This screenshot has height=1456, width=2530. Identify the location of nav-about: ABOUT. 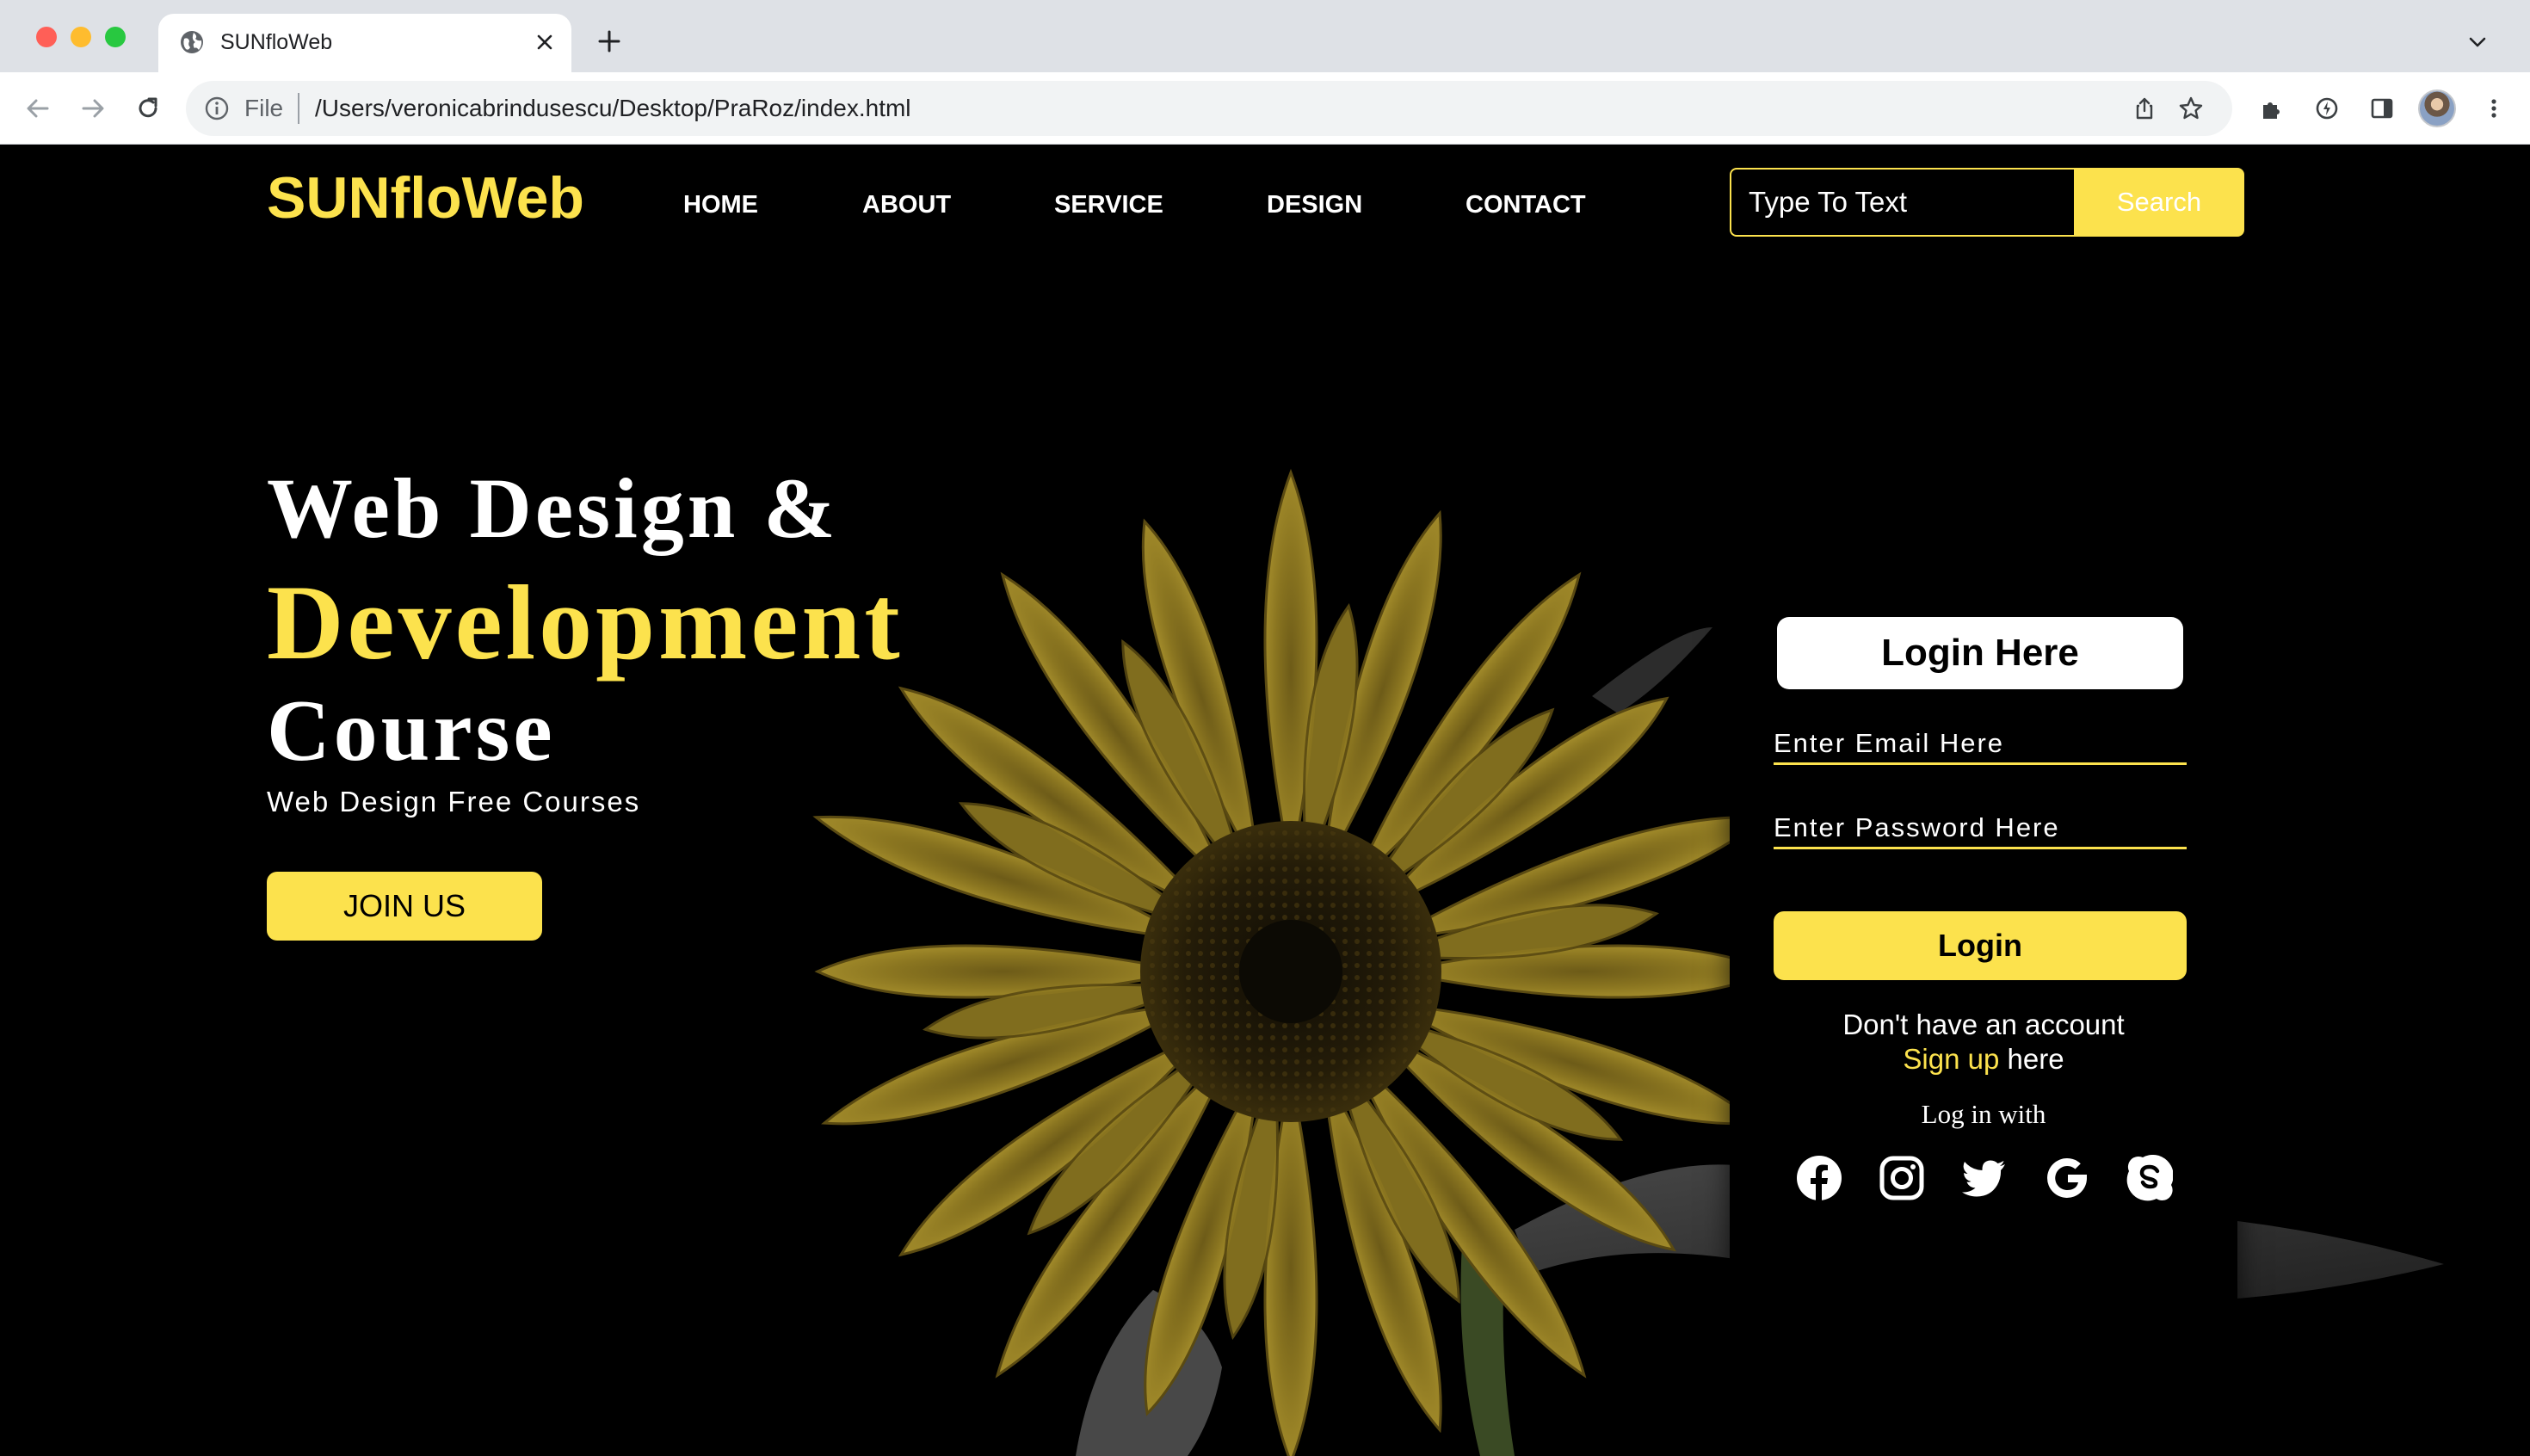
(906, 205).